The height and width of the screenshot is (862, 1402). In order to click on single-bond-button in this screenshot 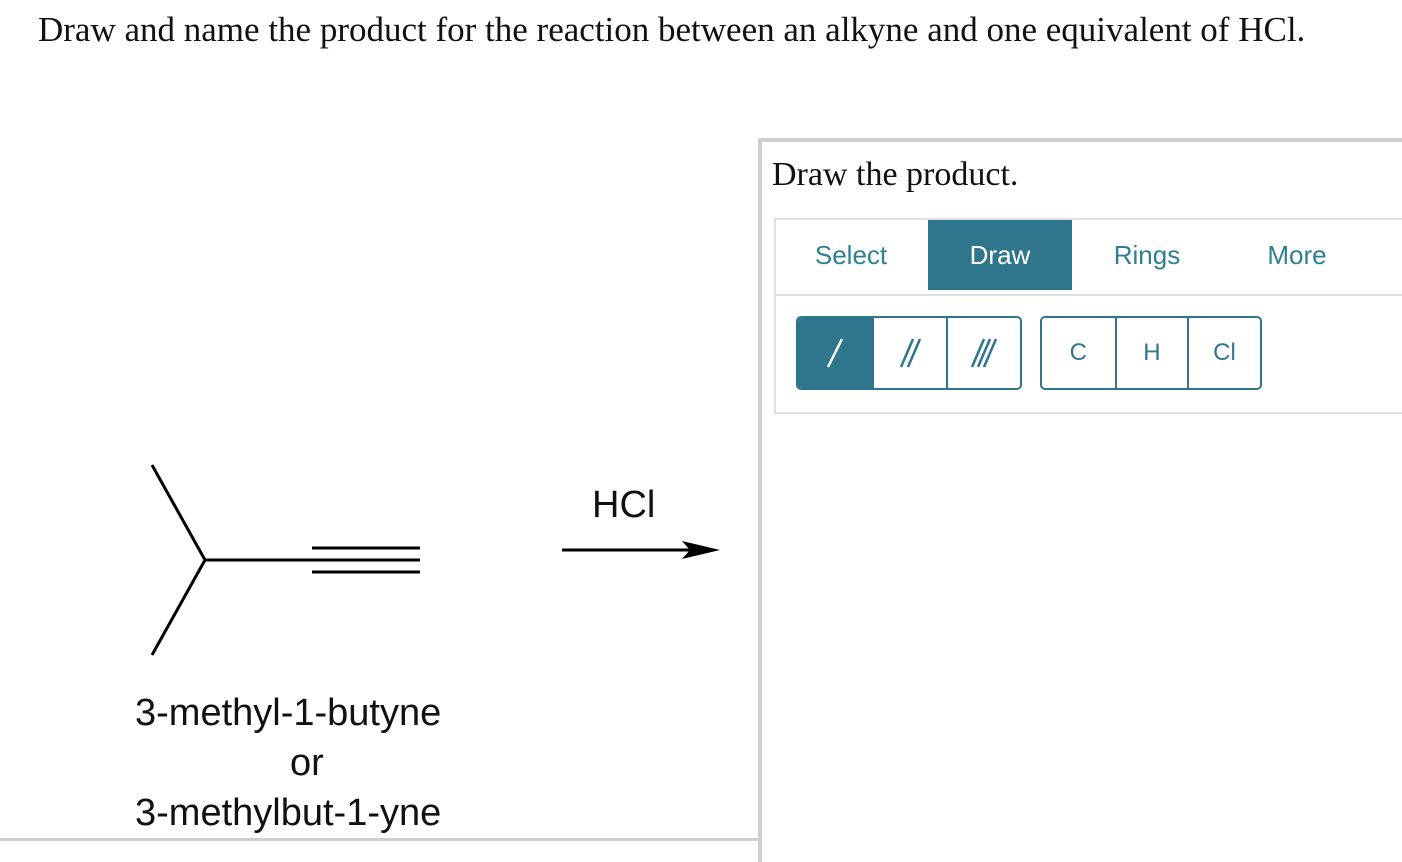, I will do `click(835, 353)`.